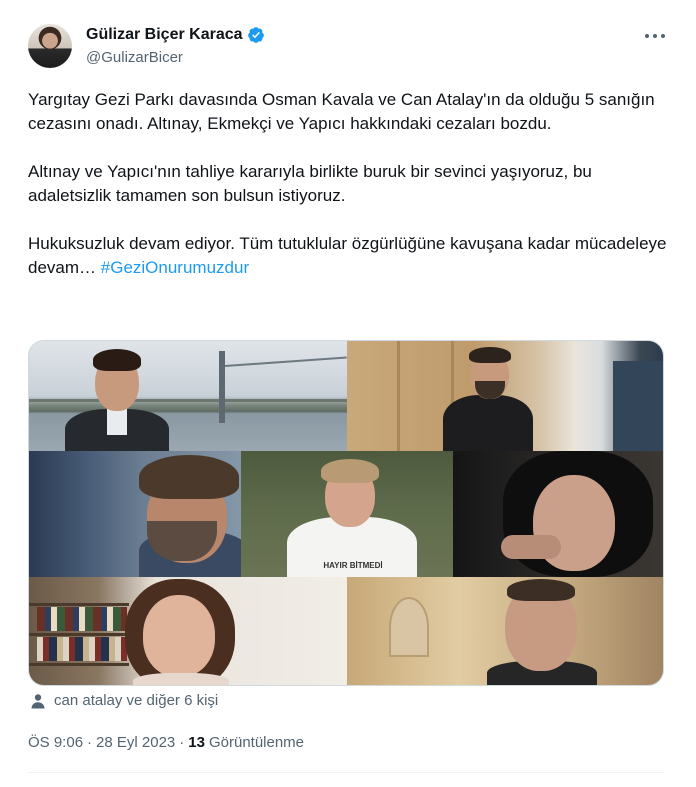 This screenshot has width=696, height=787. I want to click on tweet-time: ÖS 9:06, so click(55, 742).